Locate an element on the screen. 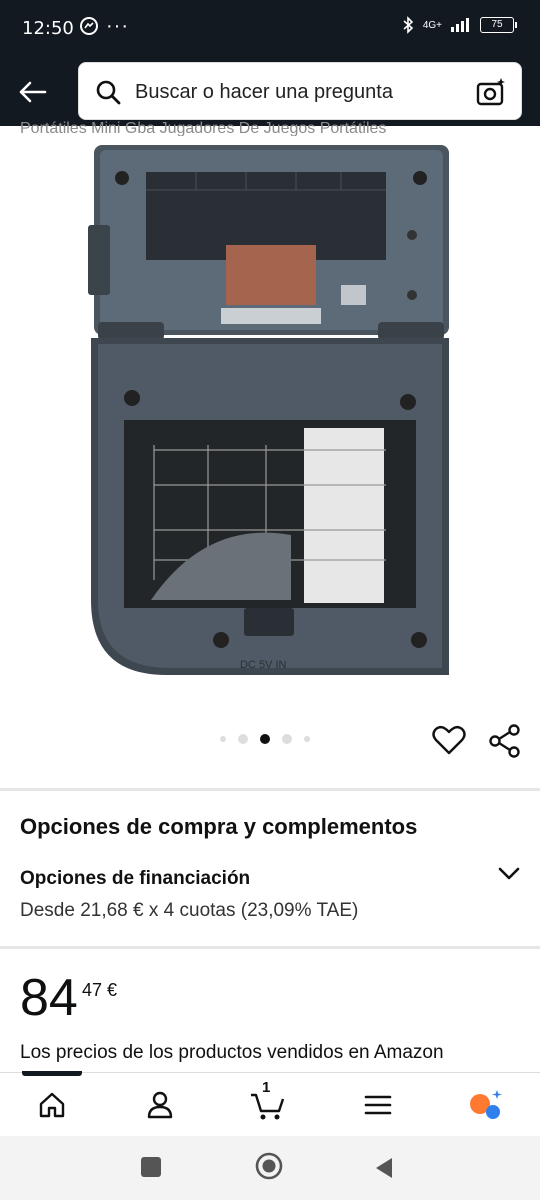 Image resolution: width=540 pixels, height=1200 pixels. user-icon is located at coordinates (160, 1105).